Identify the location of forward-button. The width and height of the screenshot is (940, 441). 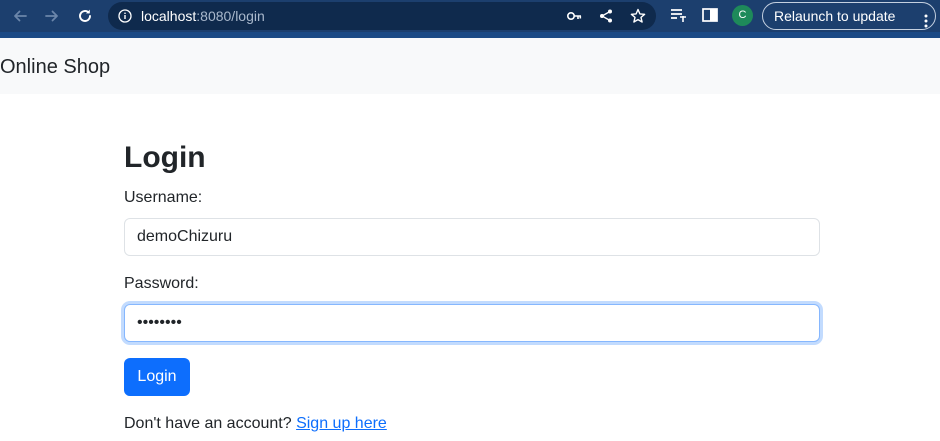
(52, 16).